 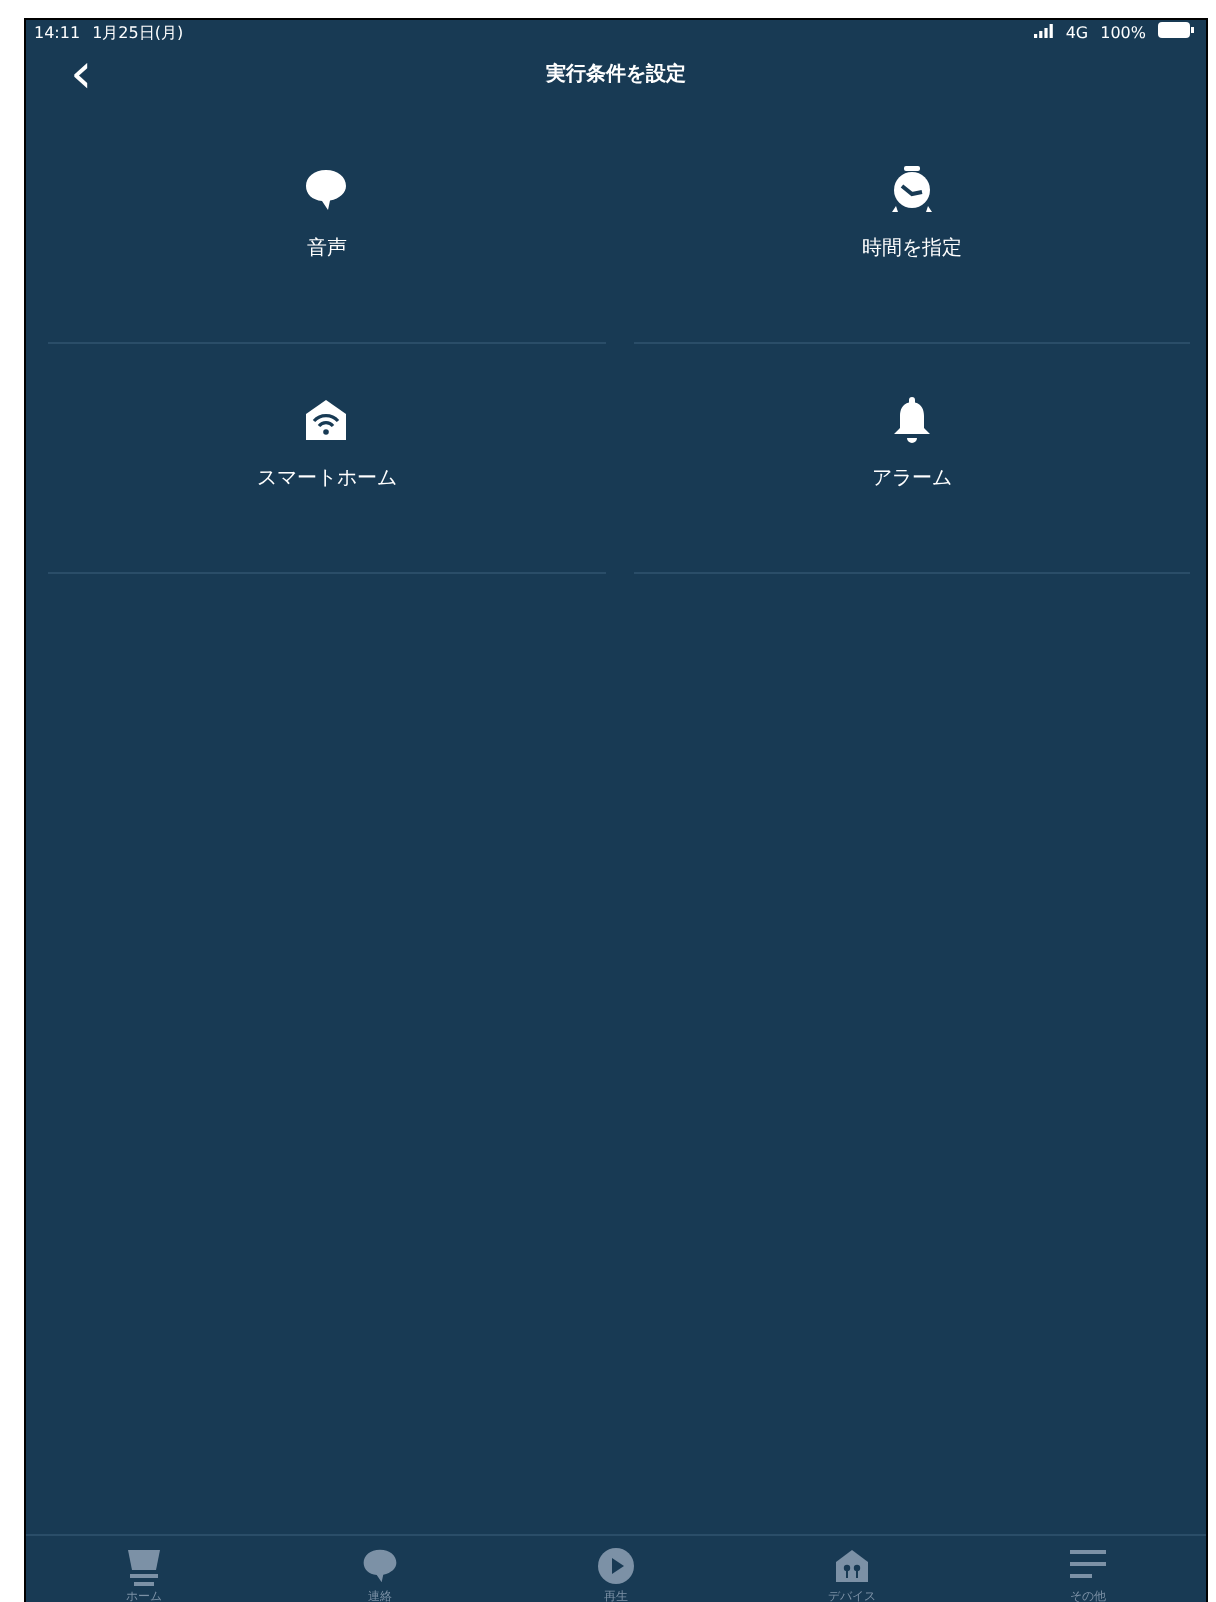 What do you see at coordinates (1088, 1564) in the screenshot?
I see `menu-icon` at bounding box center [1088, 1564].